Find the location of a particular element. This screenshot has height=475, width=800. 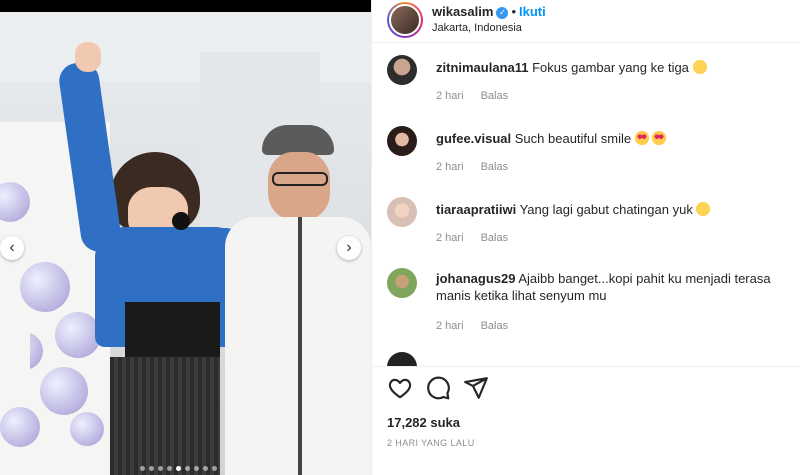

grinning-emoji-icon is located at coordinates (703, 209).